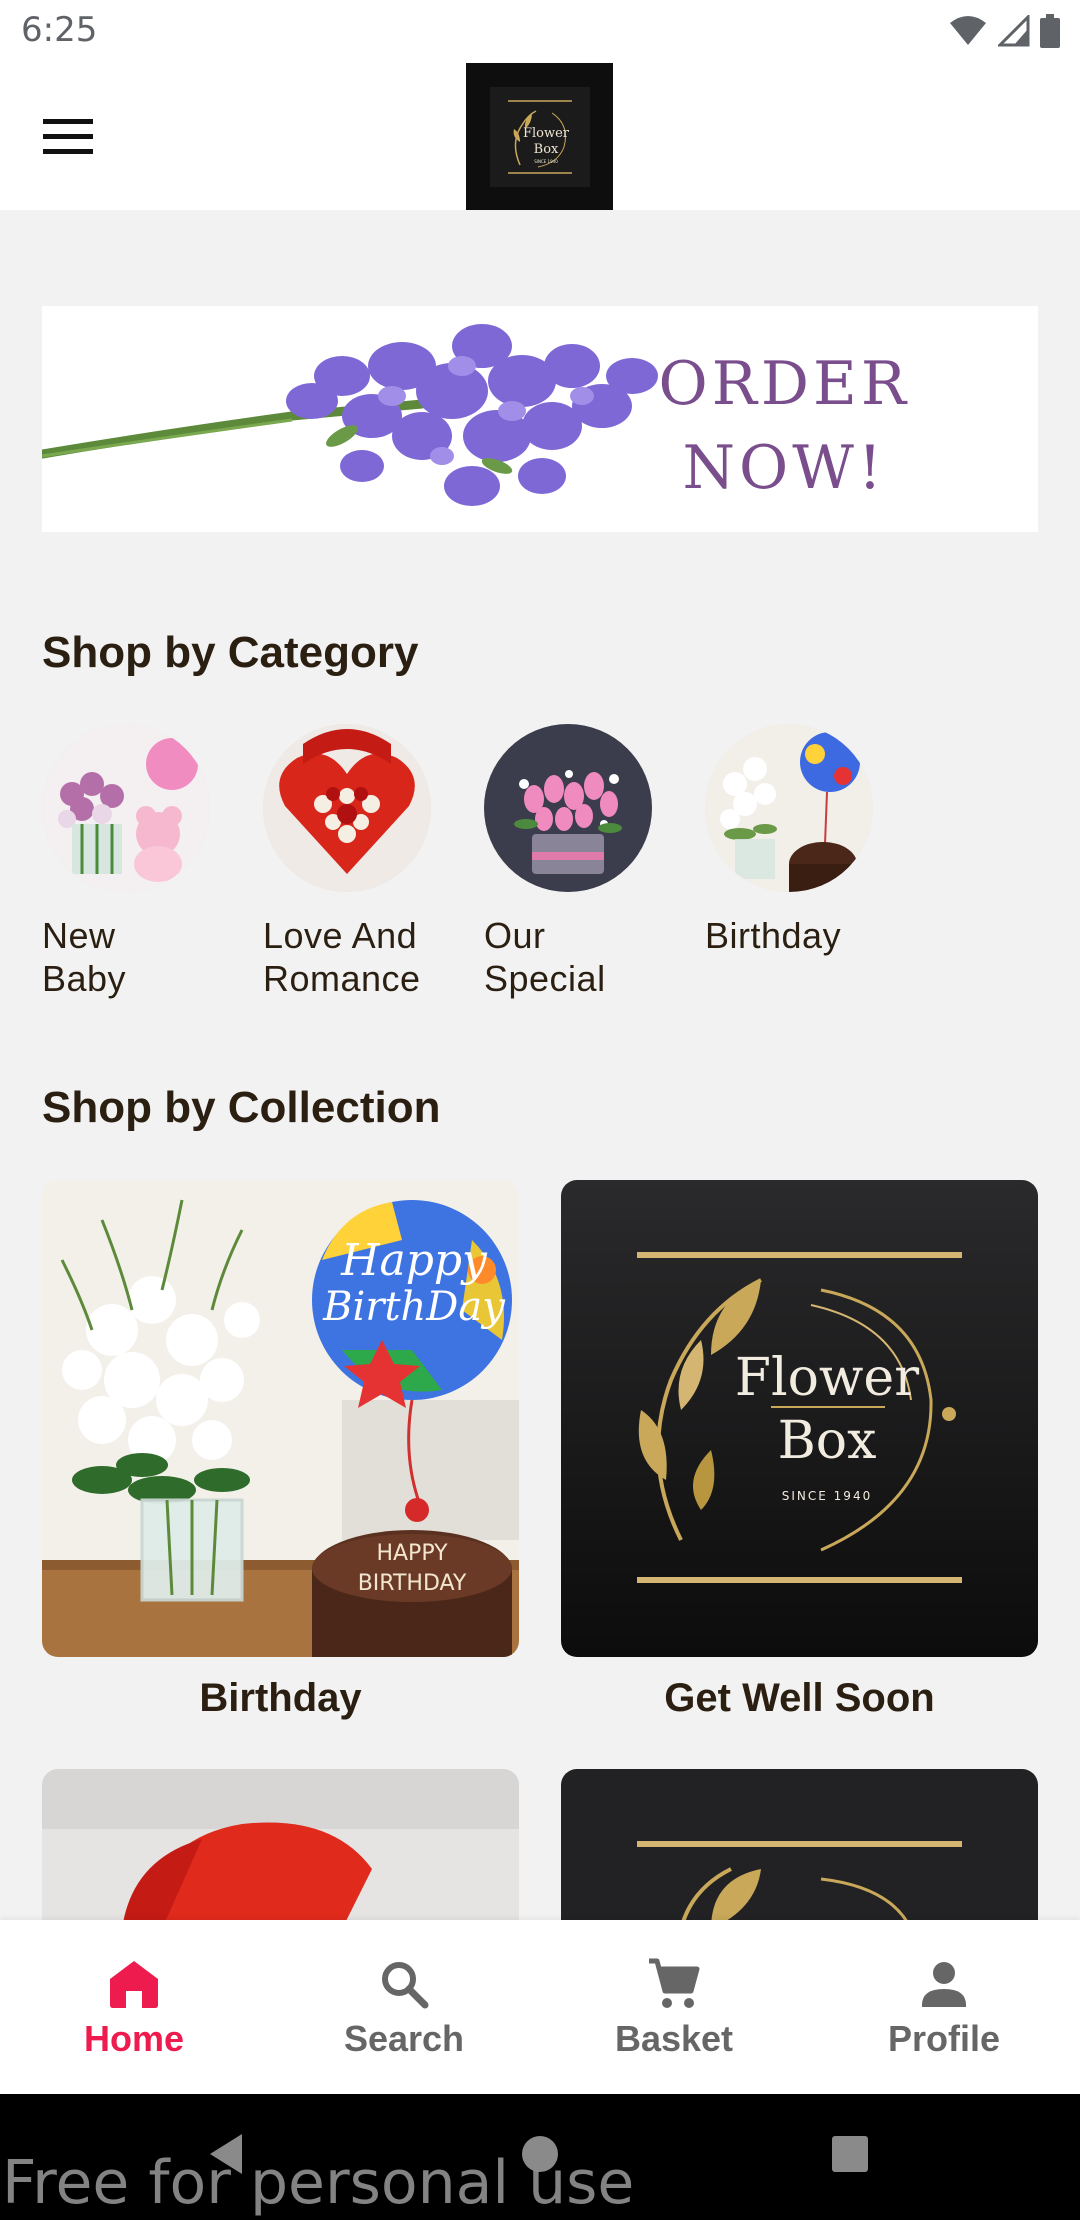 The width and height of the screenshot is (1080, 2220). Describe the element at coordinates (773, 935) in the screenshot. I see `category-label: Birthday` at that location.